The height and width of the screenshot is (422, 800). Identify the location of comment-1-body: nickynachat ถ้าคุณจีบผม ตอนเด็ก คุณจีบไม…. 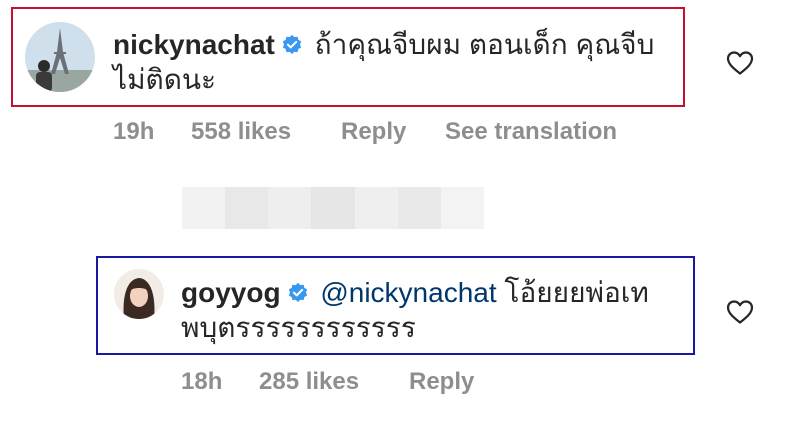
(395, 62).